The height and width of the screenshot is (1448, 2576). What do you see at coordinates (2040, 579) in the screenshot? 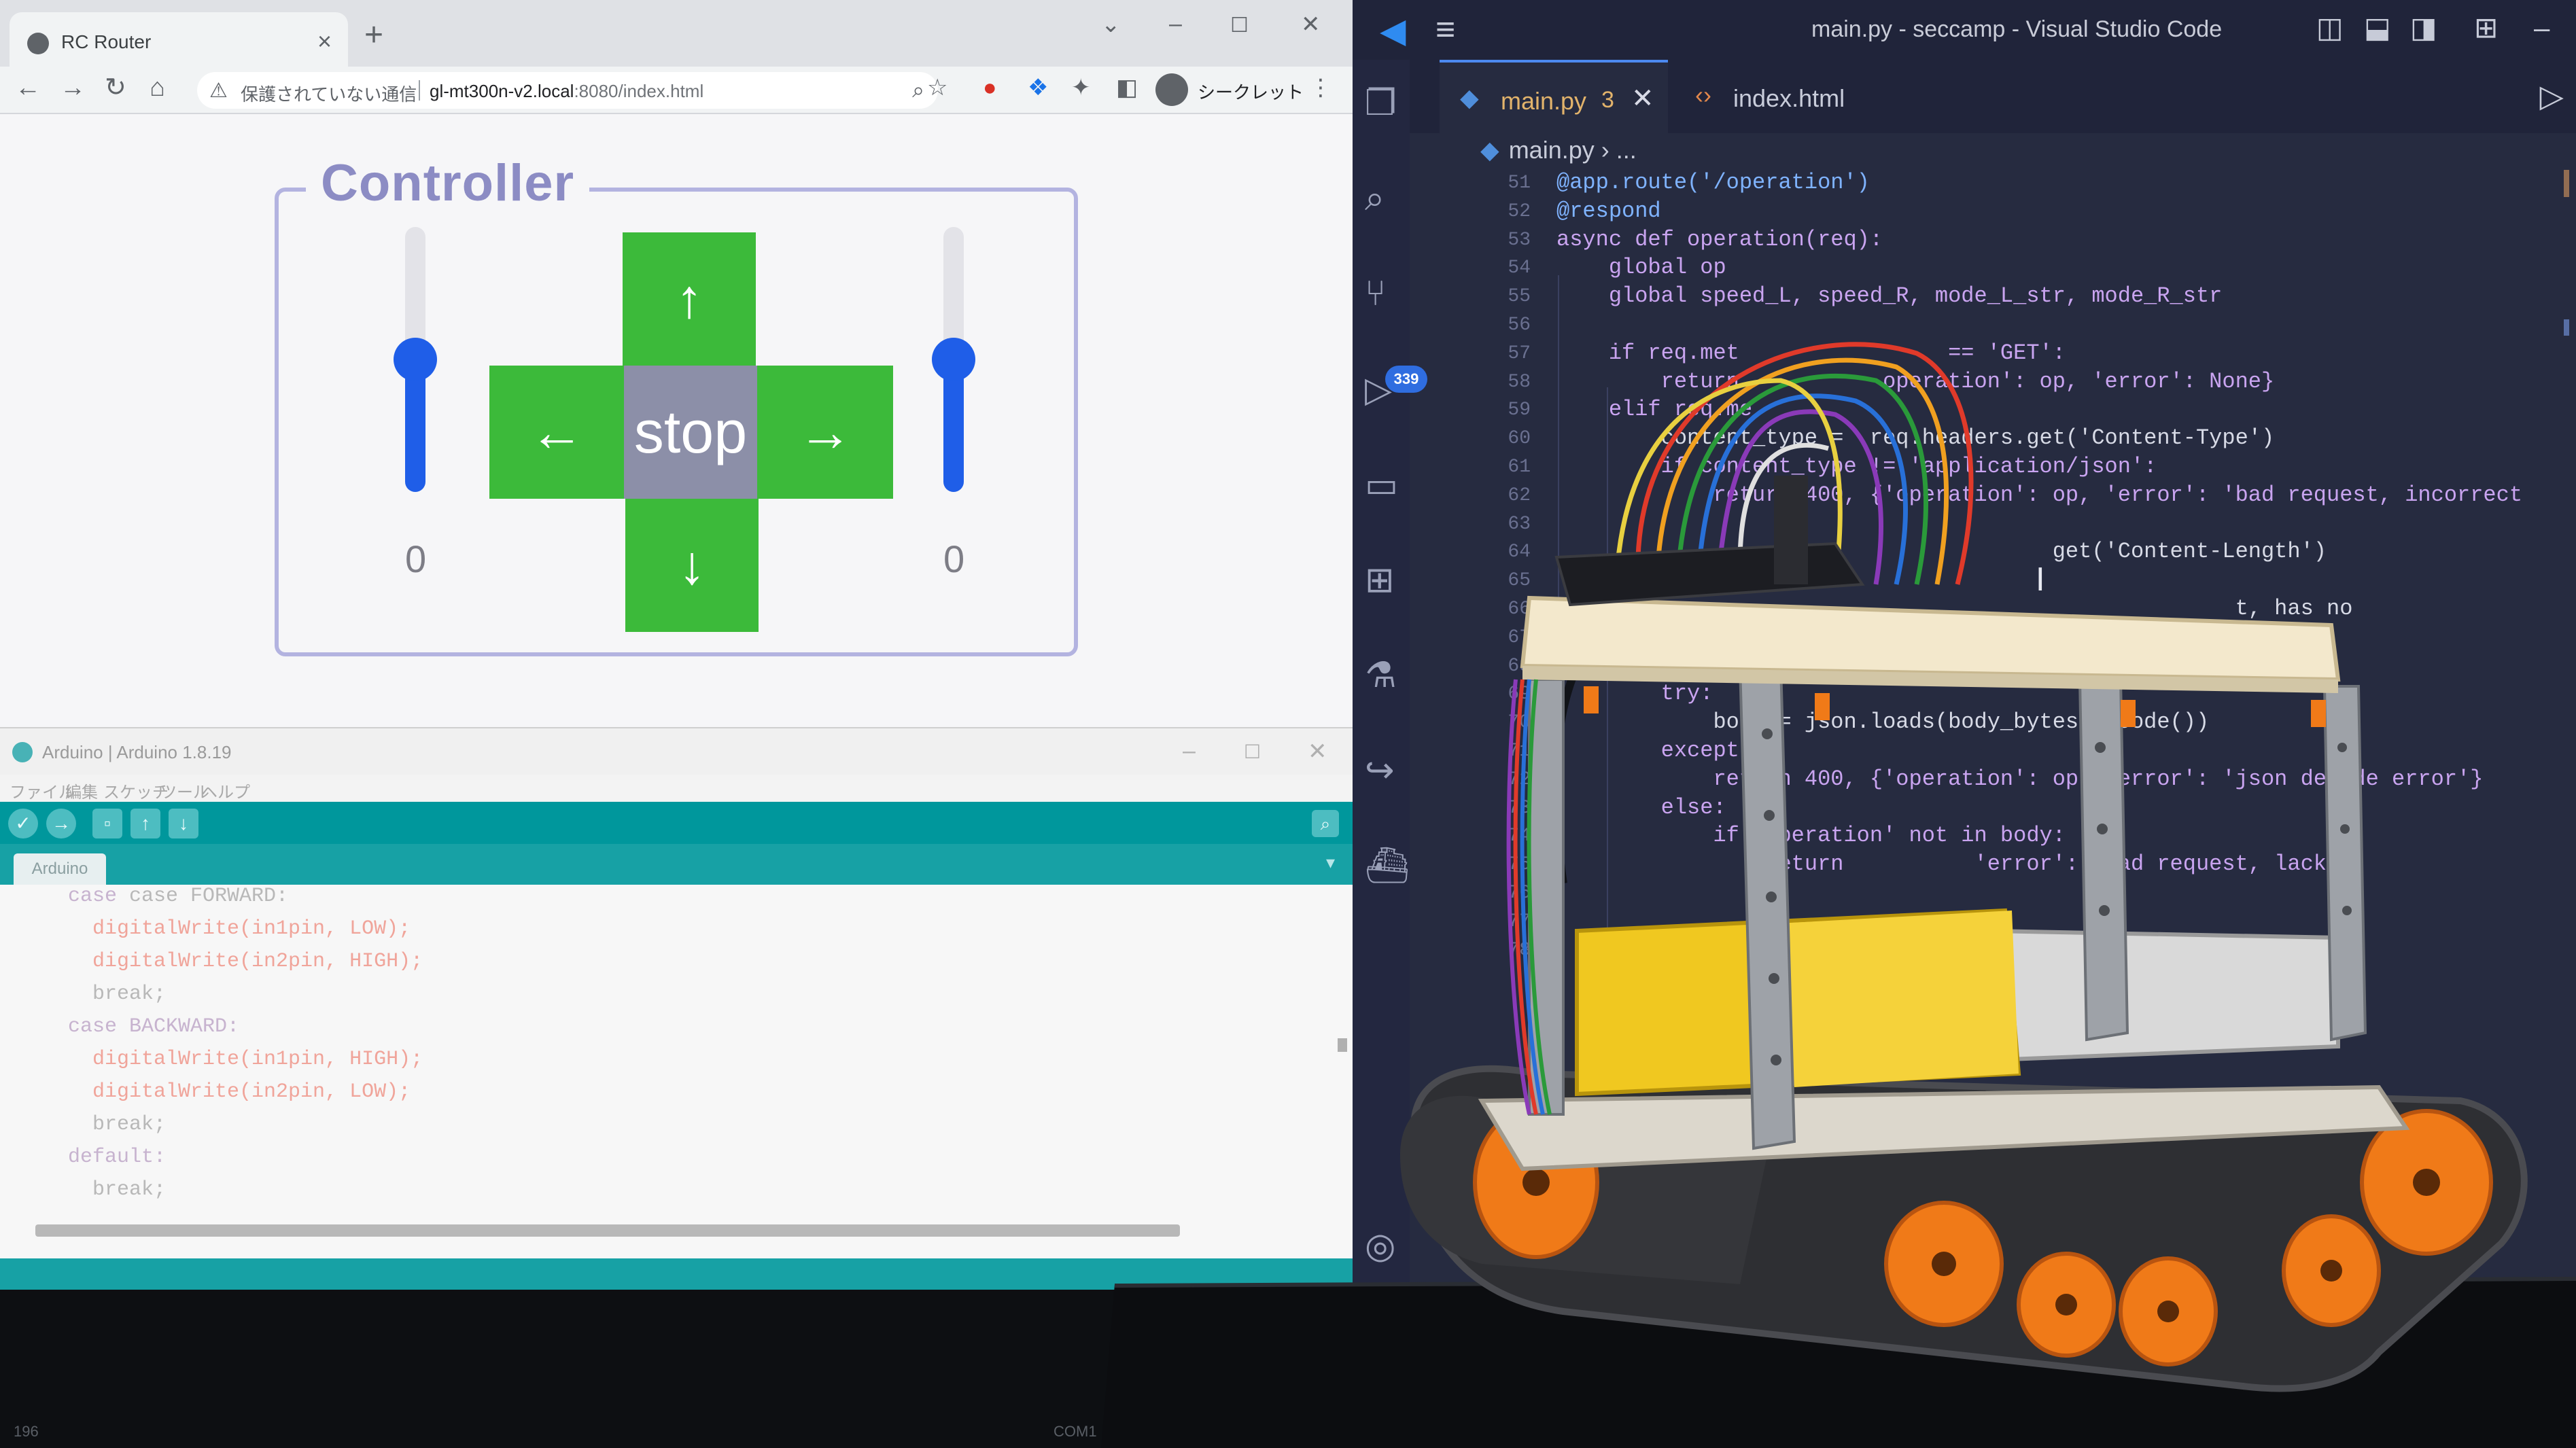
I see `text-cursor-icon: I` at bounding box center [2040, 579].